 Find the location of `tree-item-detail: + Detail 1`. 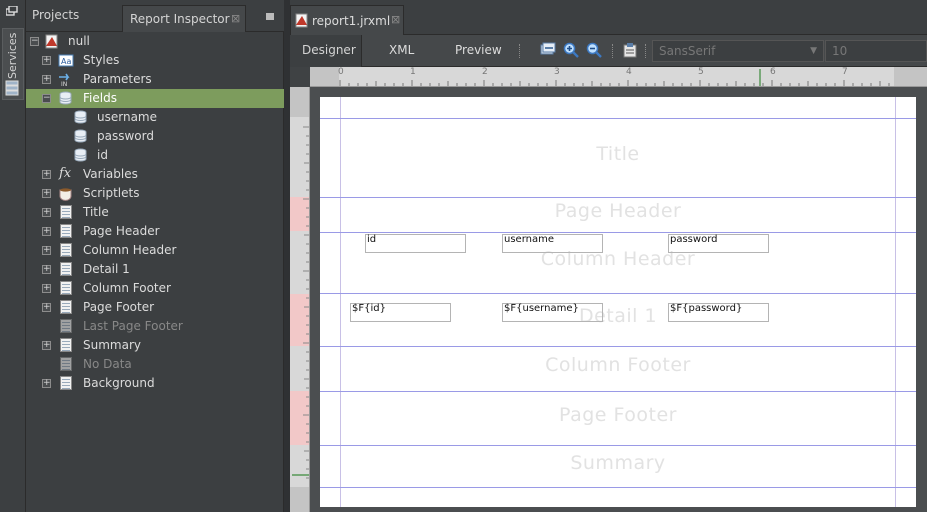

tree-item-detail: + Detail 1 is located at coordinates (155, 269).